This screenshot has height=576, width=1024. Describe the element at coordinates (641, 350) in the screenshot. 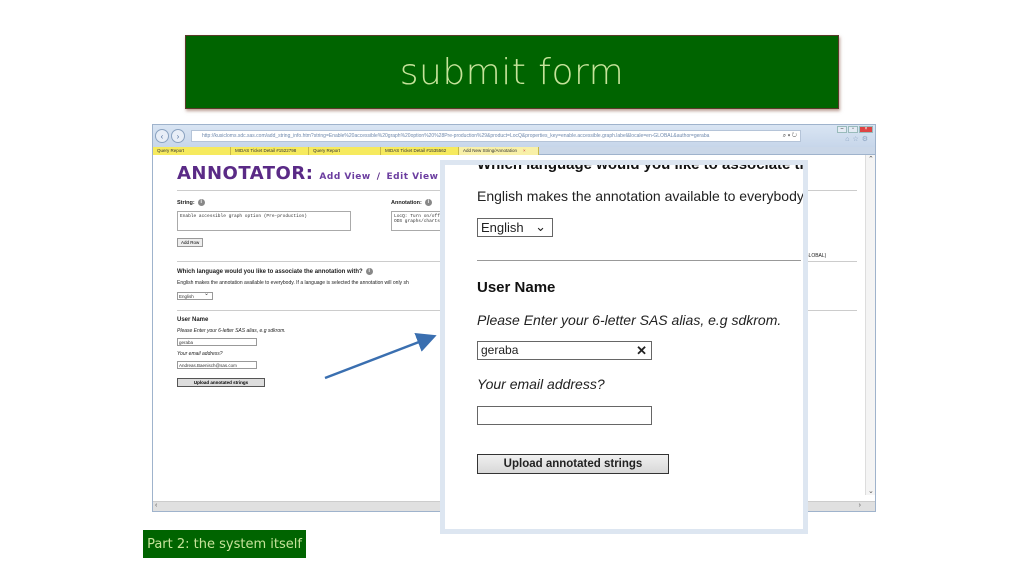

I see `clear-icon: ✕` at that location.